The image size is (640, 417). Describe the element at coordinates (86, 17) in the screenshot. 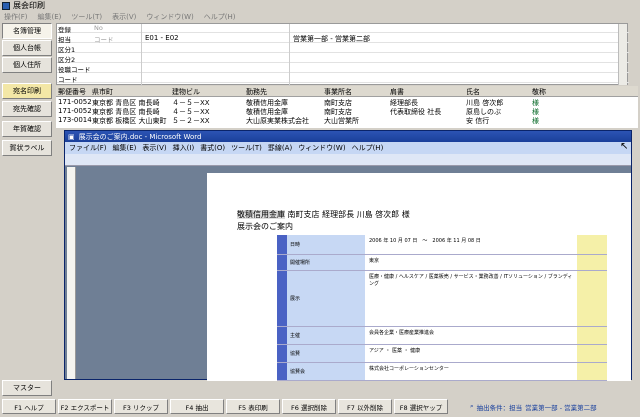

I see `menu-item: ツール(T)` at that location.